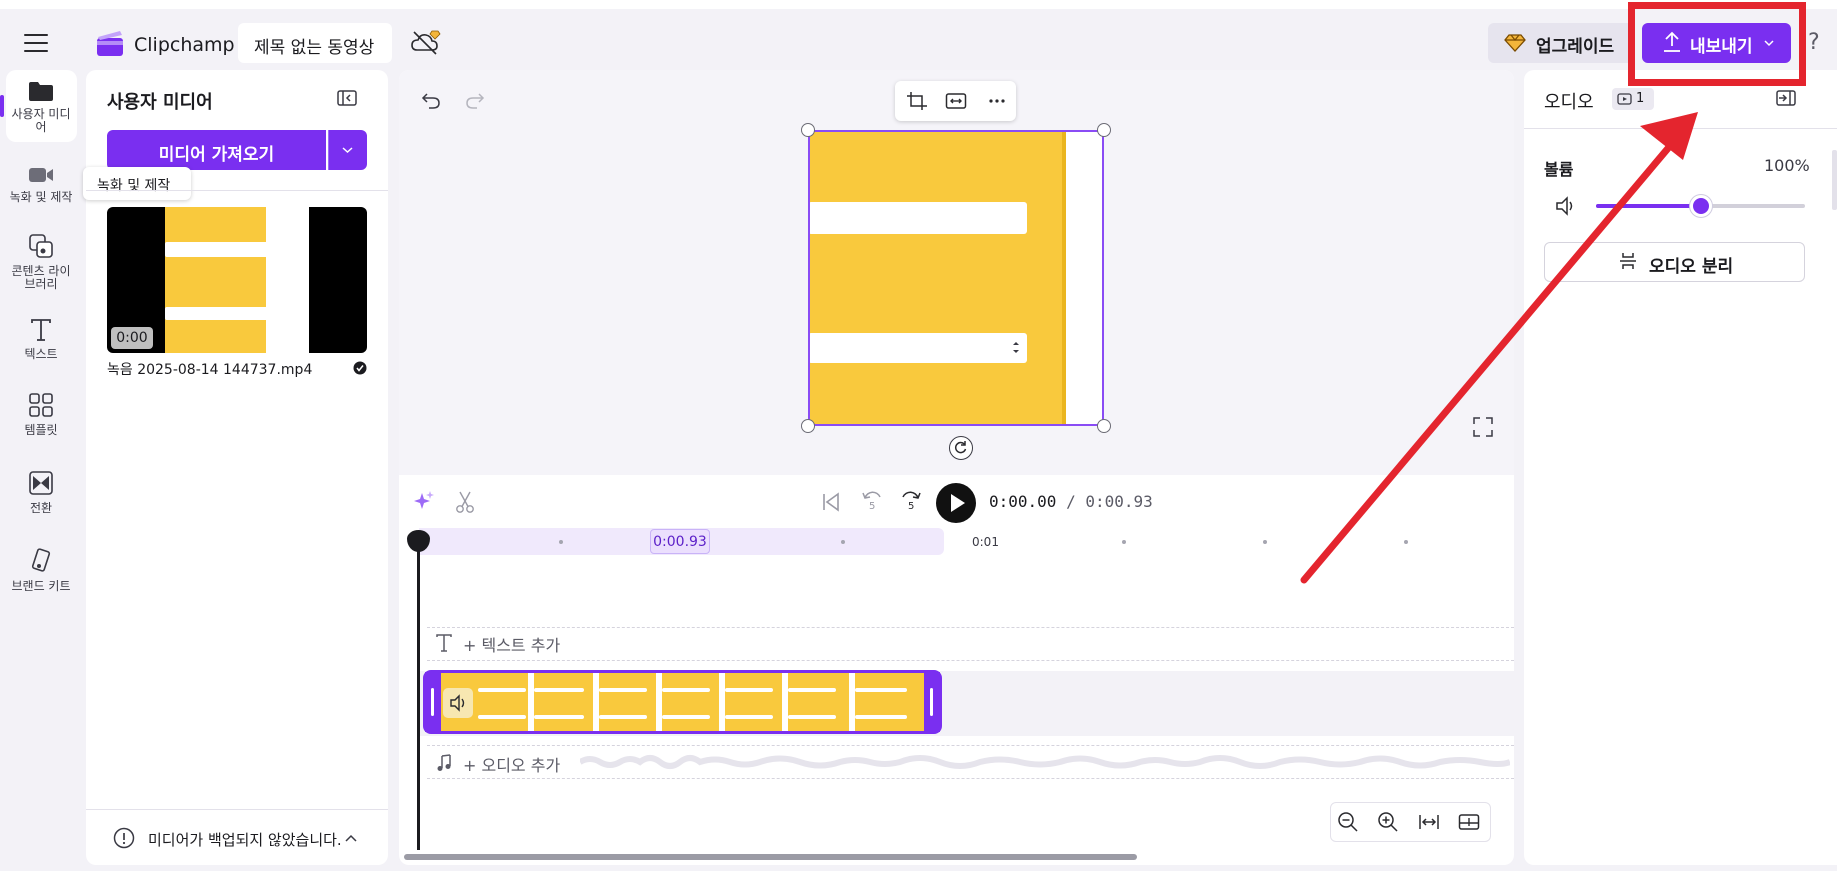  I want to click on total-time: 0:00.93, so click(1119, 501).